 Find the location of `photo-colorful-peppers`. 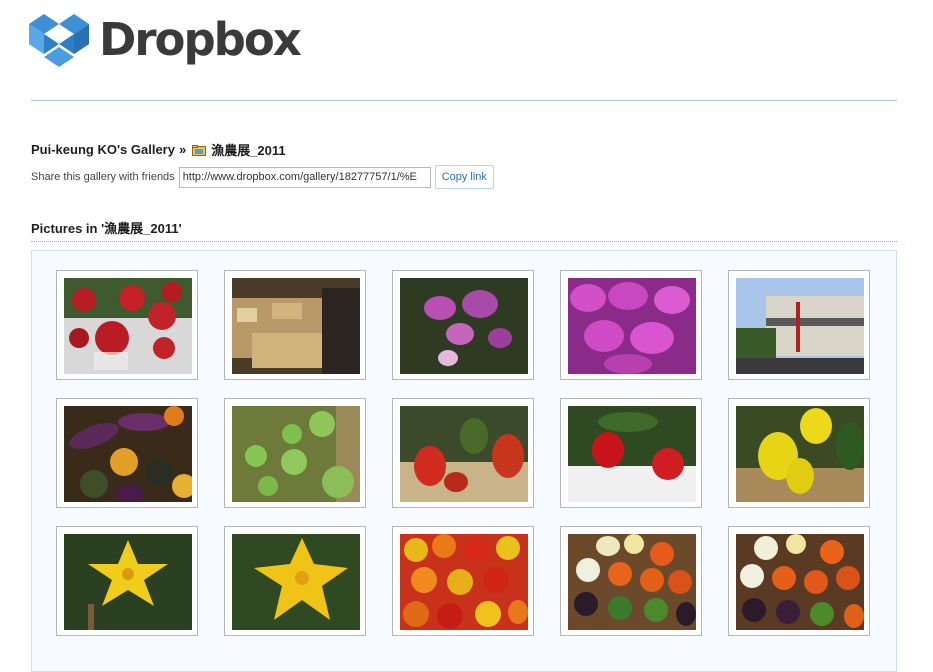

photo-colorful-peppers is located at coordinates (464, 582).